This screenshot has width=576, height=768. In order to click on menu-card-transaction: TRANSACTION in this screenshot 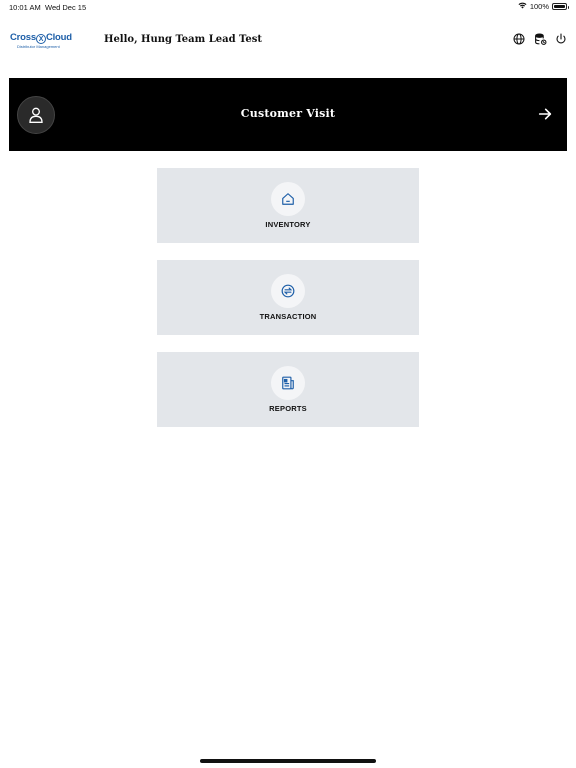, I will do `click(288, 297)`.